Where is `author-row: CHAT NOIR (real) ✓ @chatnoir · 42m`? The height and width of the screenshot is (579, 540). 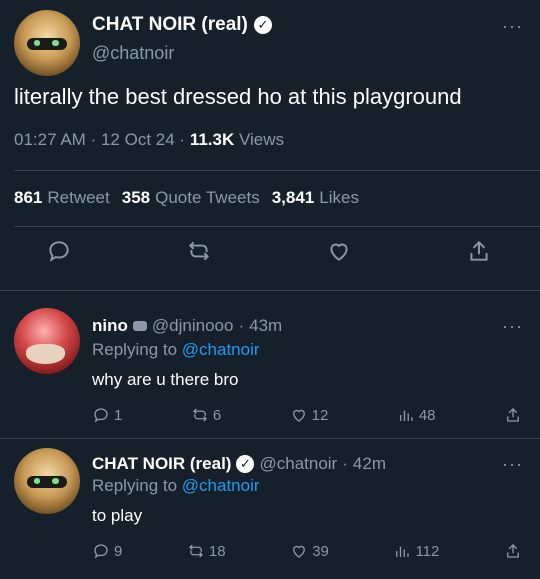 author-row: CHAT NOIR (real) ✓ @chatnoir · 42m is located at coordinates (239, 464).